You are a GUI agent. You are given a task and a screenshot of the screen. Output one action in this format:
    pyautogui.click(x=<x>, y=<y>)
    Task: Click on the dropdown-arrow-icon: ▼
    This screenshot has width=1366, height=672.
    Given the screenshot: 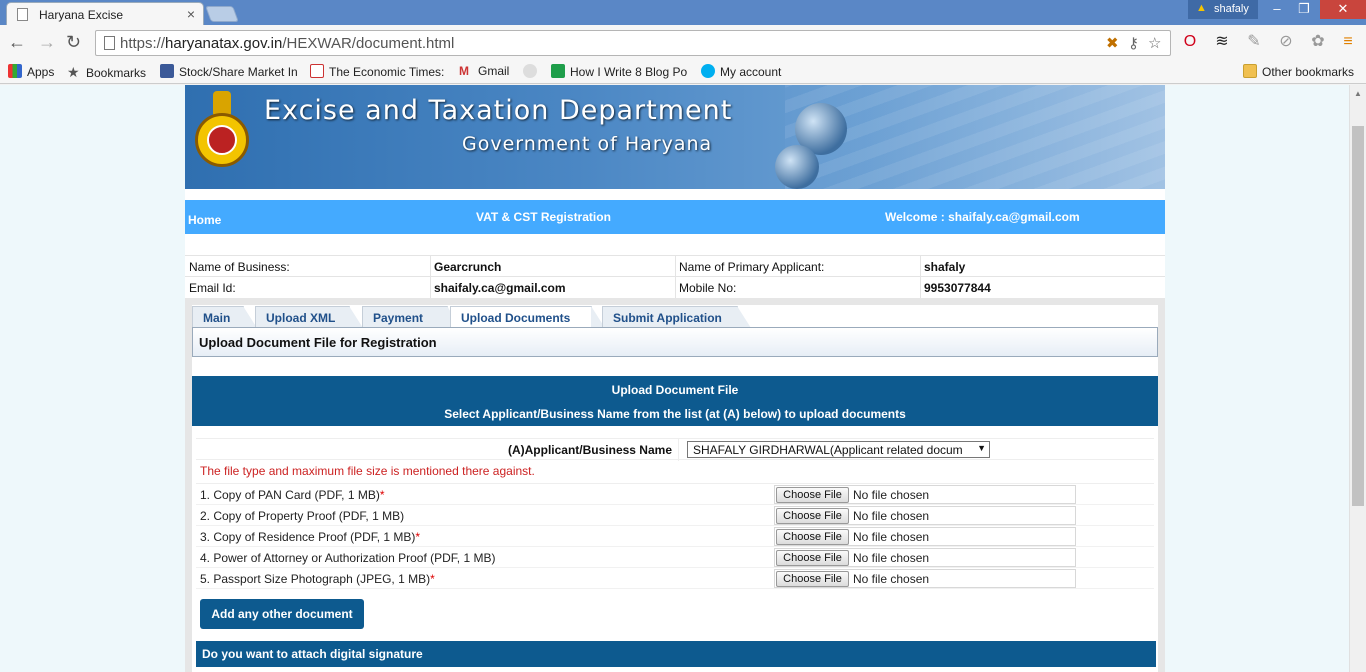 What is the action you would take?
    pyautogui.click(x=981, y=448)
    